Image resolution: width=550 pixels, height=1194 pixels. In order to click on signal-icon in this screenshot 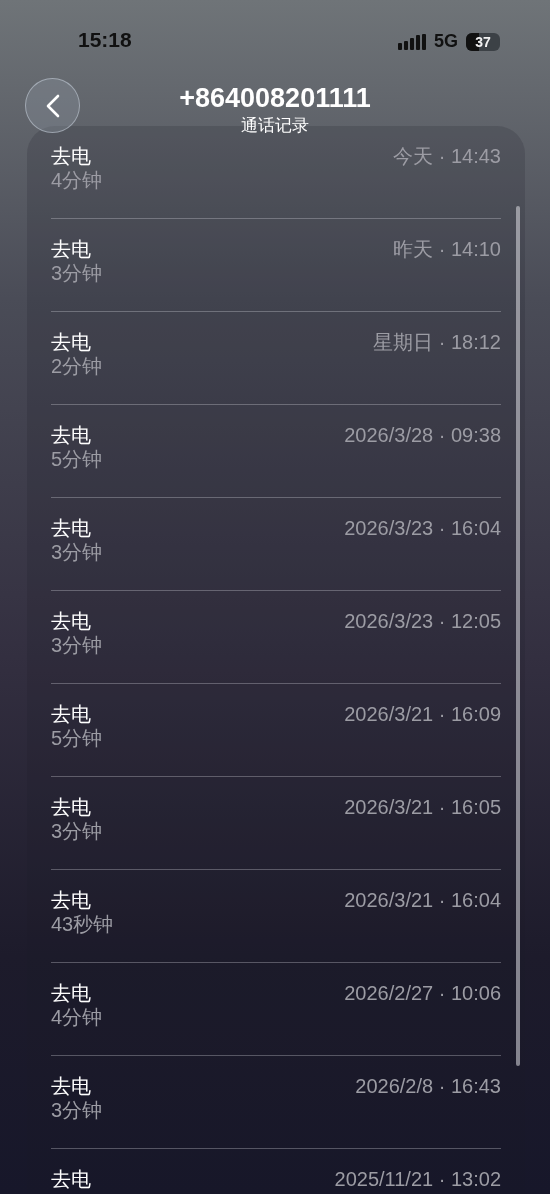, I will do `click(412, 41)`.